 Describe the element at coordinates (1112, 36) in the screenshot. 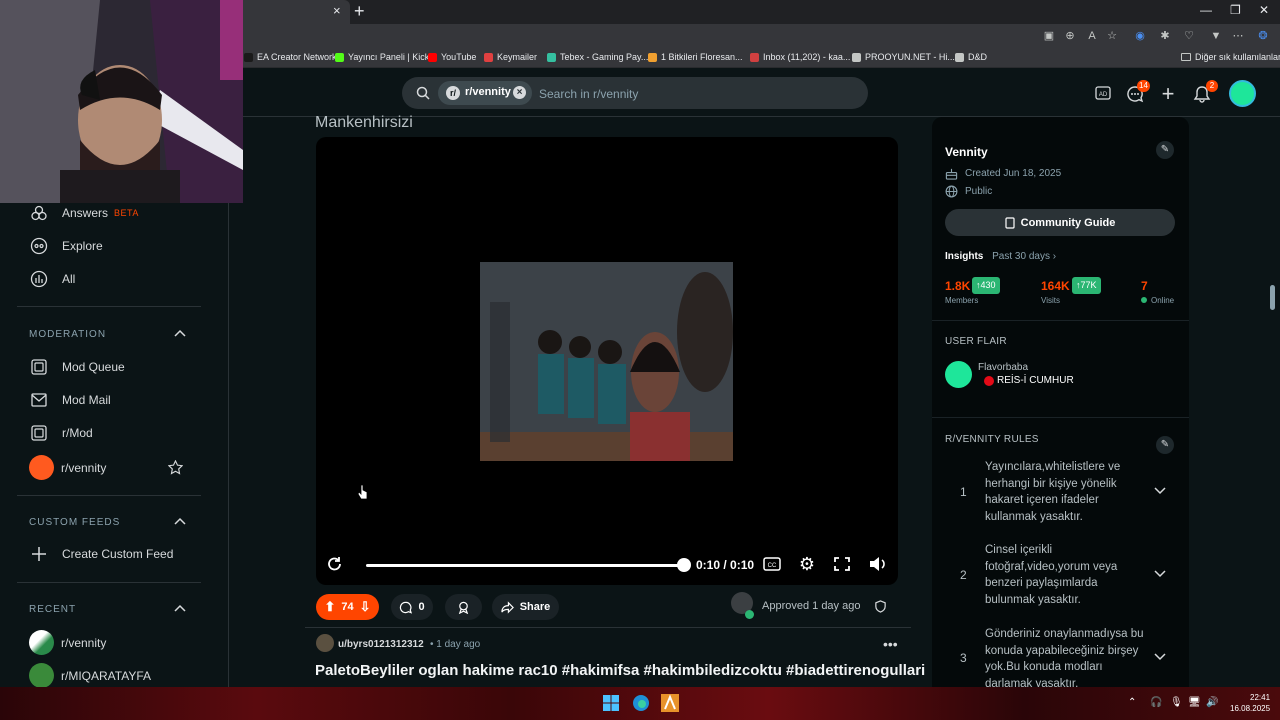

I see `favorite-star-icon: ☆` at that location.